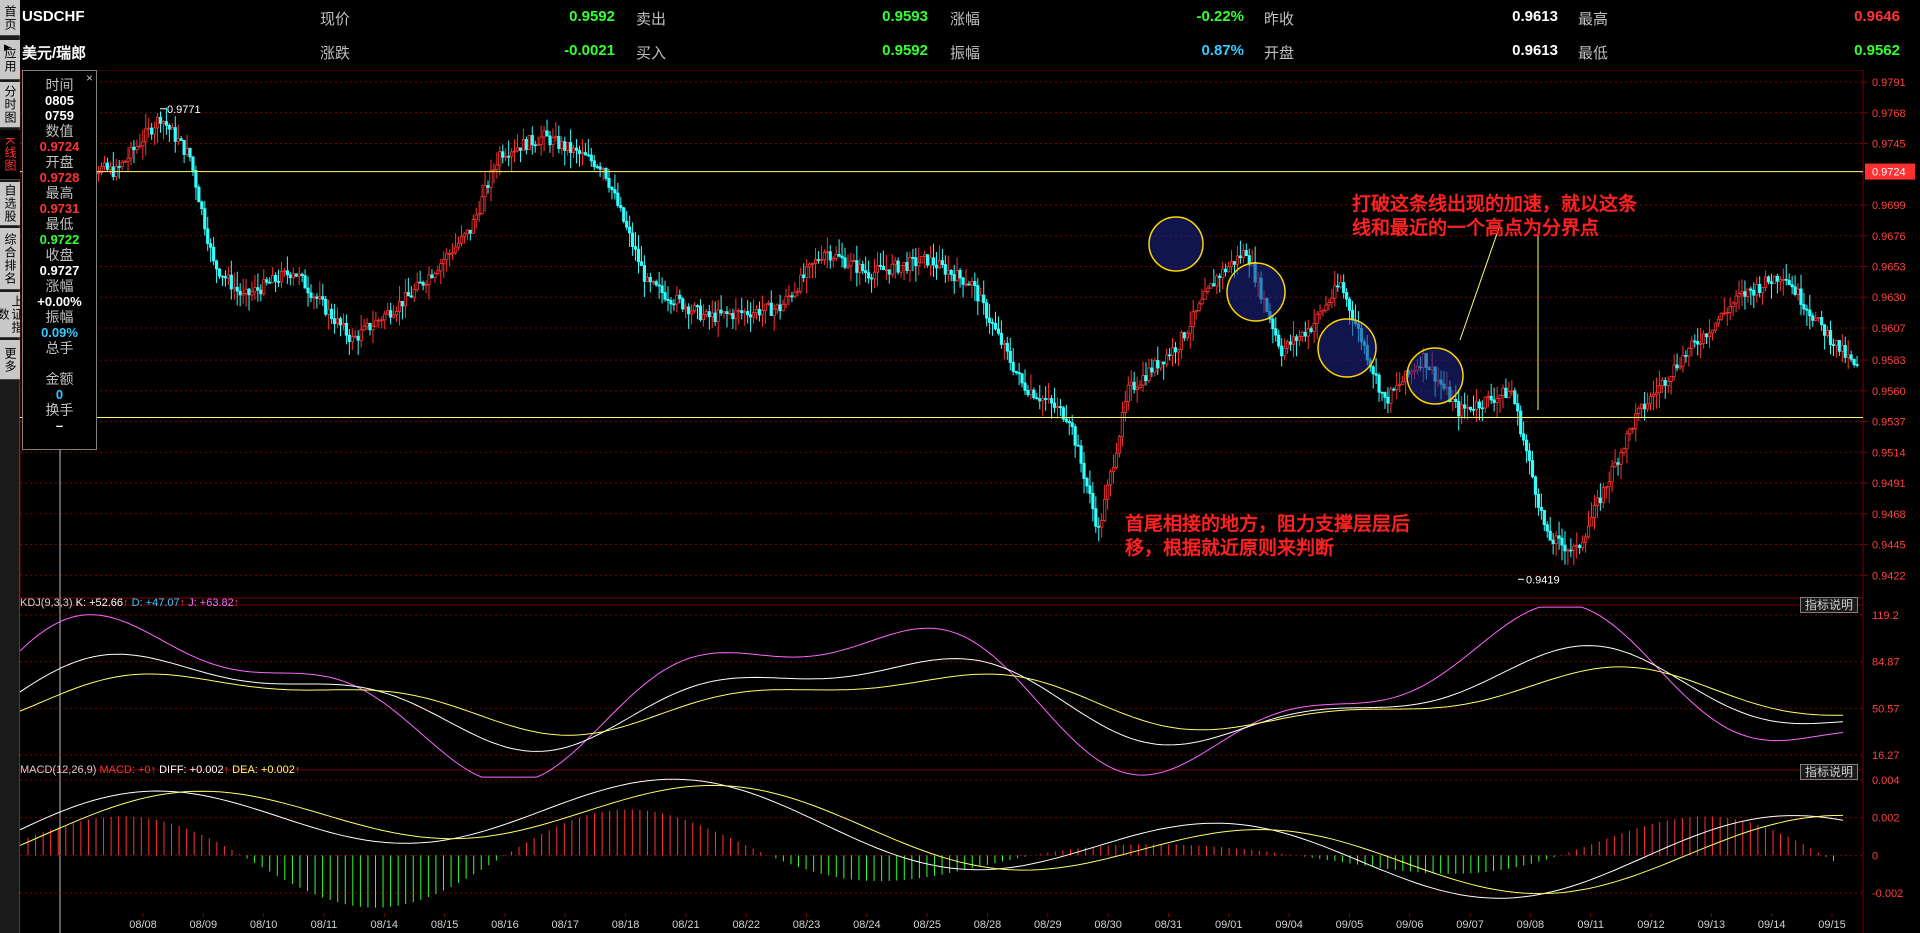 This screenshot has width=1920, height=933. I want to click on x-tick-label: 08/16, so click(505, 925).